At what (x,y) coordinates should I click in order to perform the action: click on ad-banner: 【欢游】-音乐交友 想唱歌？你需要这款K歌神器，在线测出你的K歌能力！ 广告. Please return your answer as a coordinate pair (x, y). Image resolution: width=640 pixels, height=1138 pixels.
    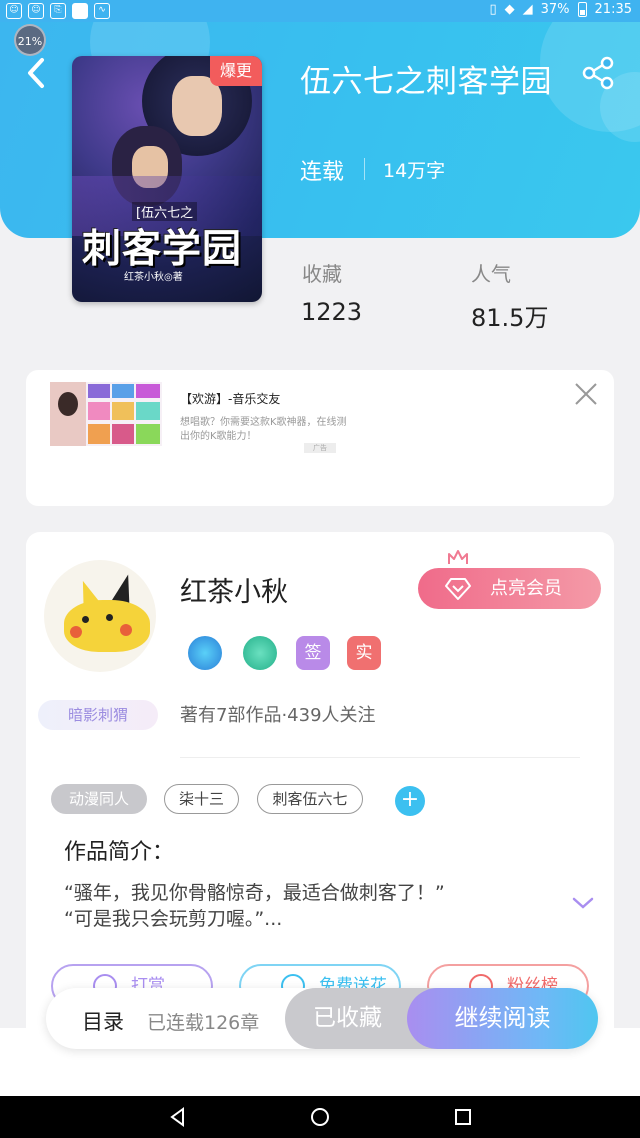
    Looking at the image, I should click on (320, 438).